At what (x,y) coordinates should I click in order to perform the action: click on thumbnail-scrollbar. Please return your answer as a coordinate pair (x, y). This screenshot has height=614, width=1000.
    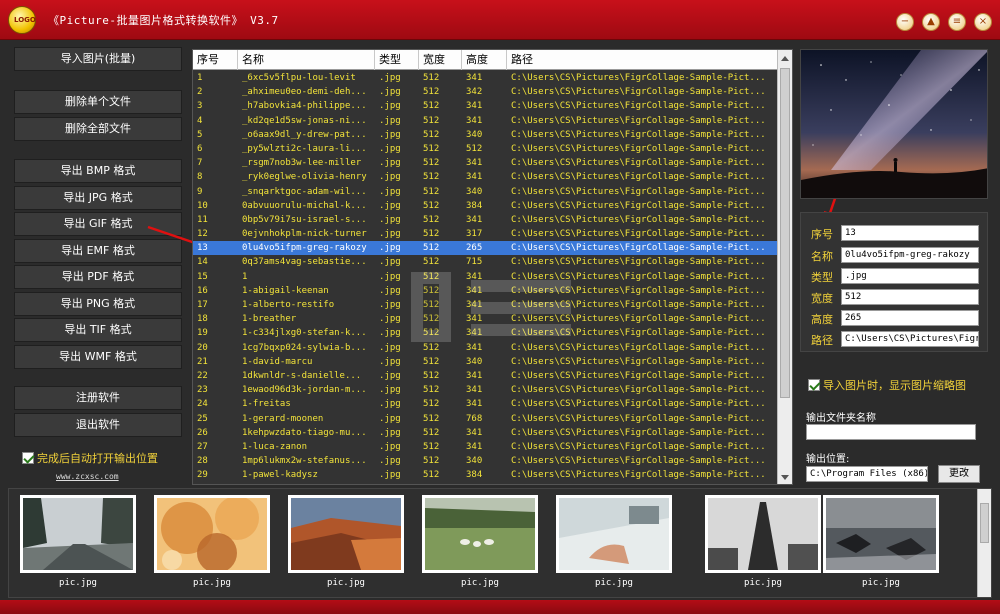
    Looking at the image, I should click on (984, 543).